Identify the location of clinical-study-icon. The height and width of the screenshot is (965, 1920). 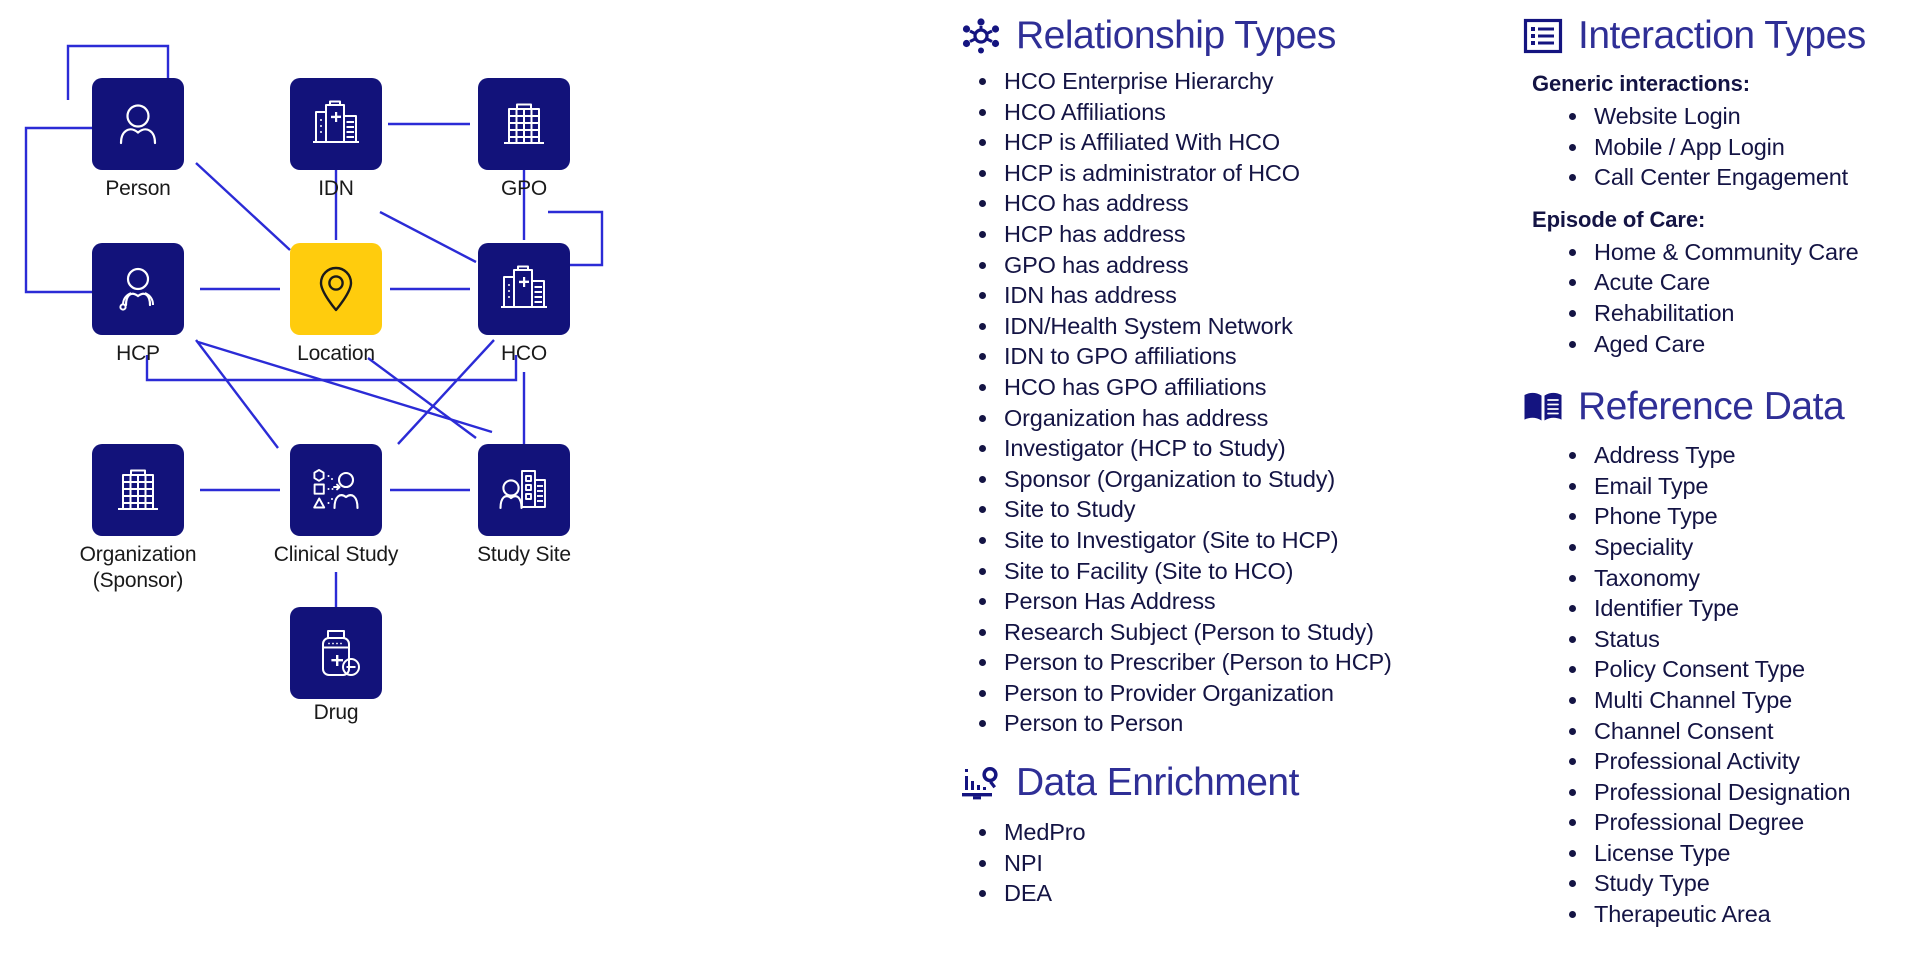
(336, 489).